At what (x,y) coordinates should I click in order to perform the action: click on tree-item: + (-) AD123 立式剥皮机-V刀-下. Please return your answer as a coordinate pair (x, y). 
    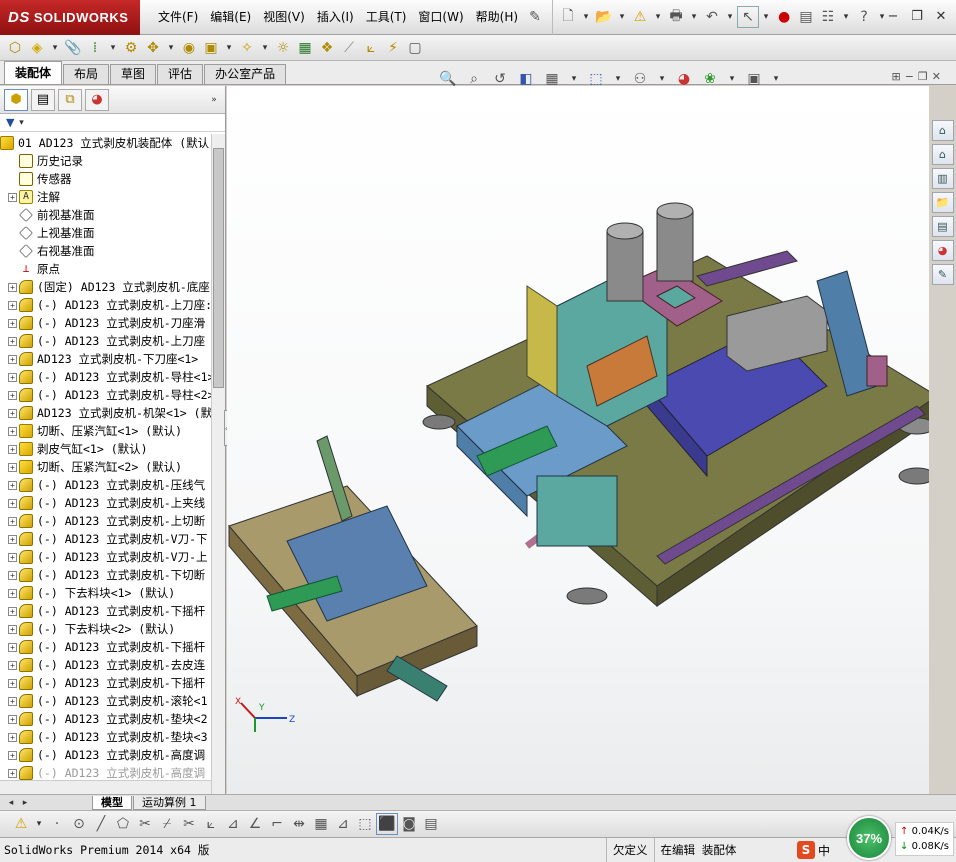
    Looking at the image, I should click on (105, 539).